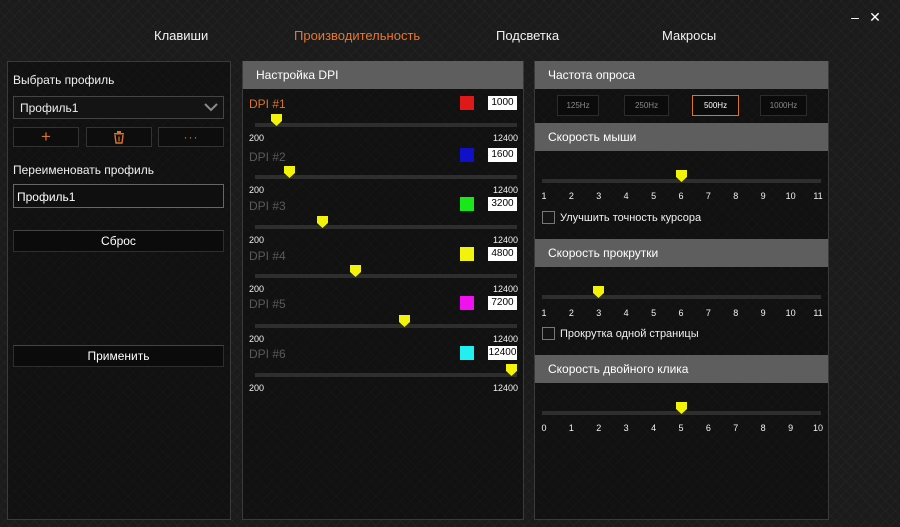  Describe the element at coordinates (267, 104) in the screenshot. I see `dpi-level-name: DPI #1` at that location.